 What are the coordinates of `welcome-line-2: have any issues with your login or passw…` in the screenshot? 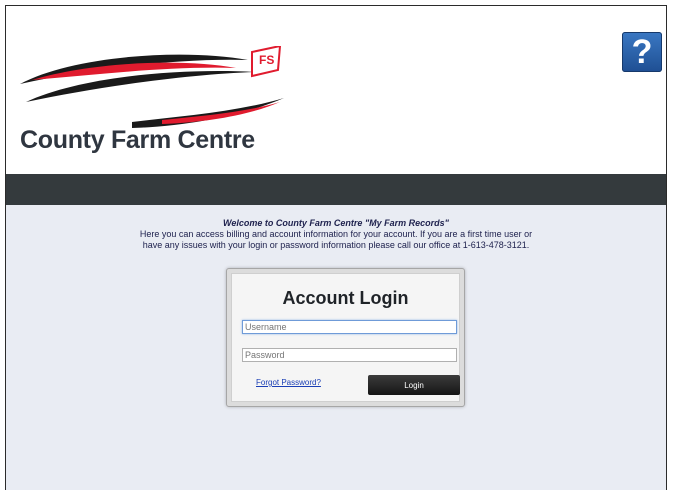 It's located at (336, 245).